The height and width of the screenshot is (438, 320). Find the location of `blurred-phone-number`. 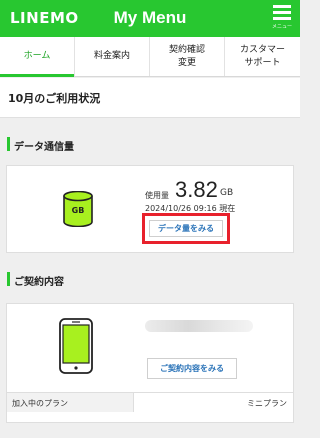

blurred-phone-number is located at coordinates (199, 326).